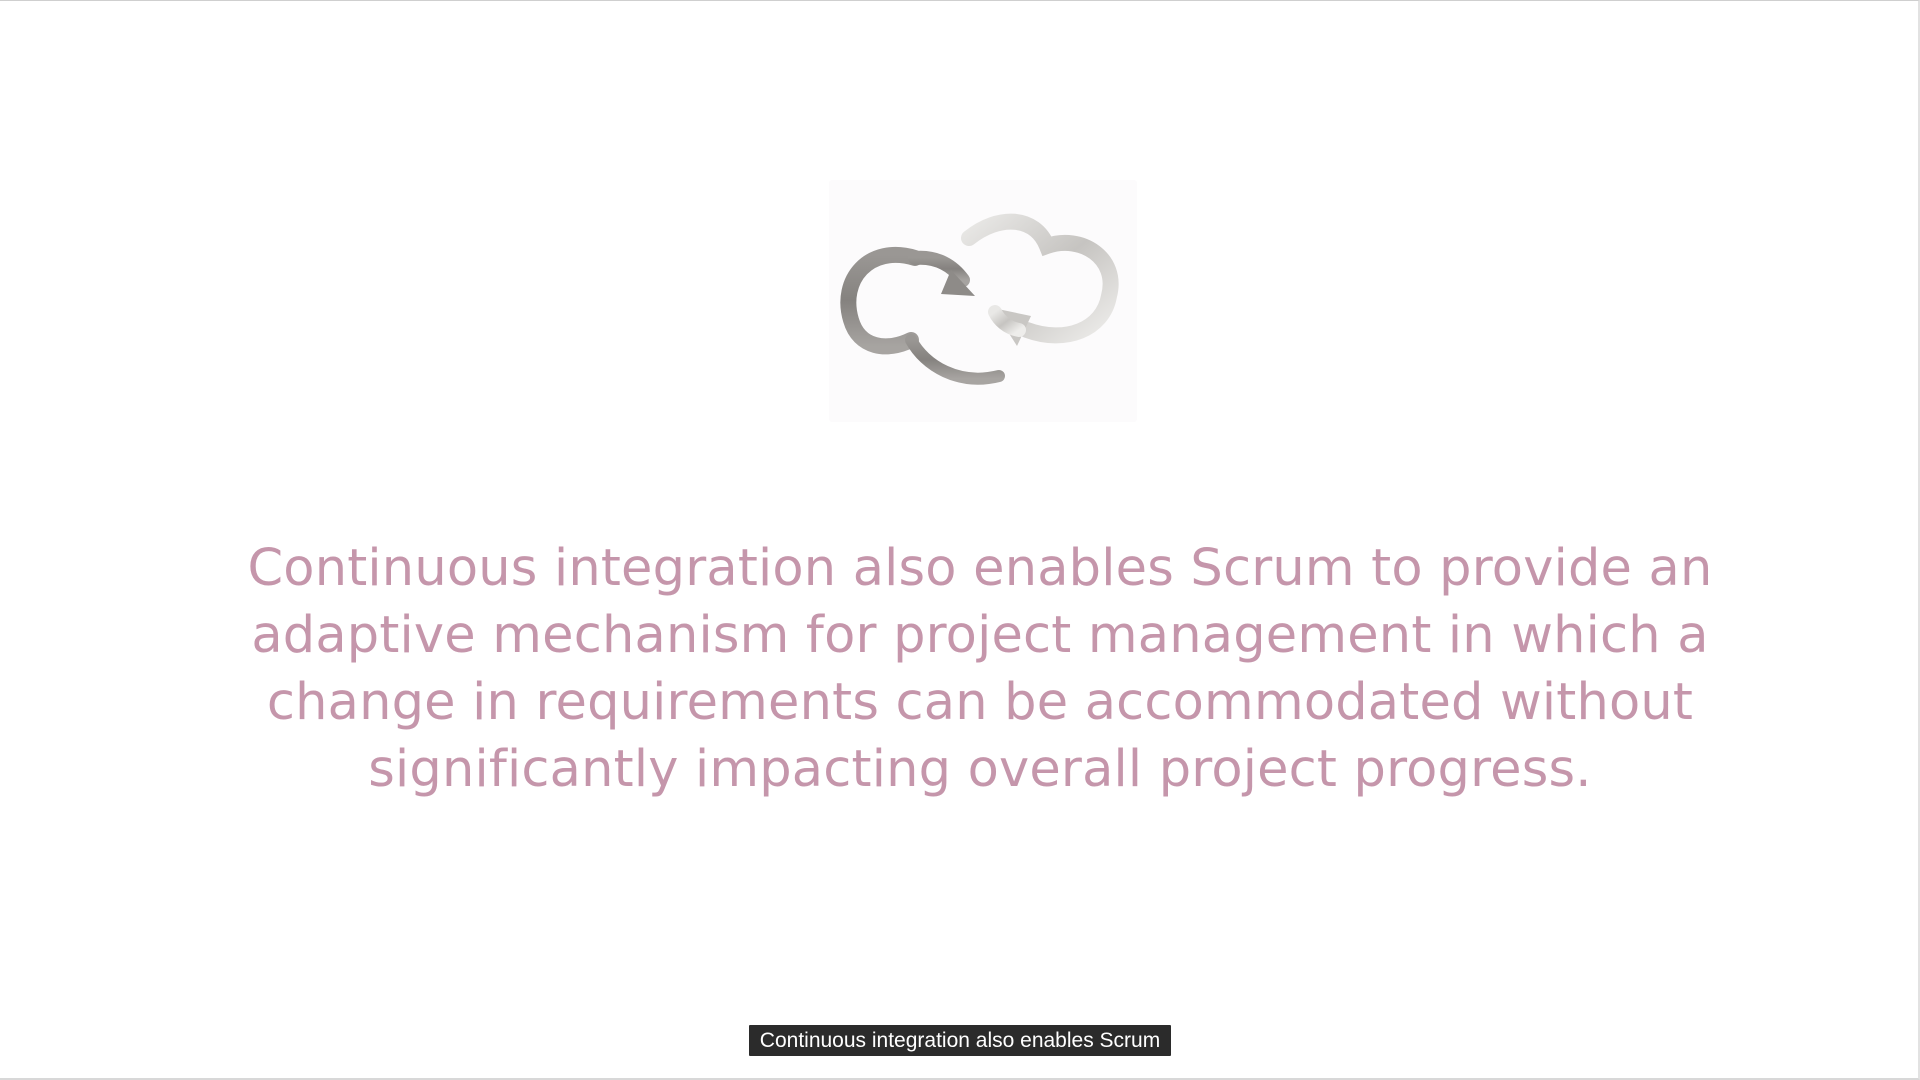 The height and width of the screenshot is (1080, 1920). I want to click on cycle-arrows-icon, so click(983, 301).